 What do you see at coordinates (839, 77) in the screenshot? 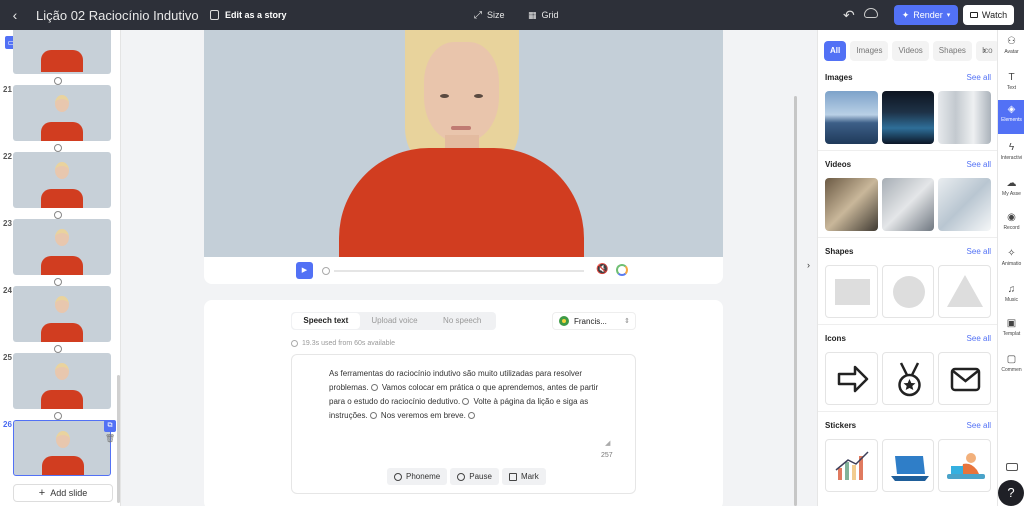
I see `section-title: Images` at bounding box center [839, 77].